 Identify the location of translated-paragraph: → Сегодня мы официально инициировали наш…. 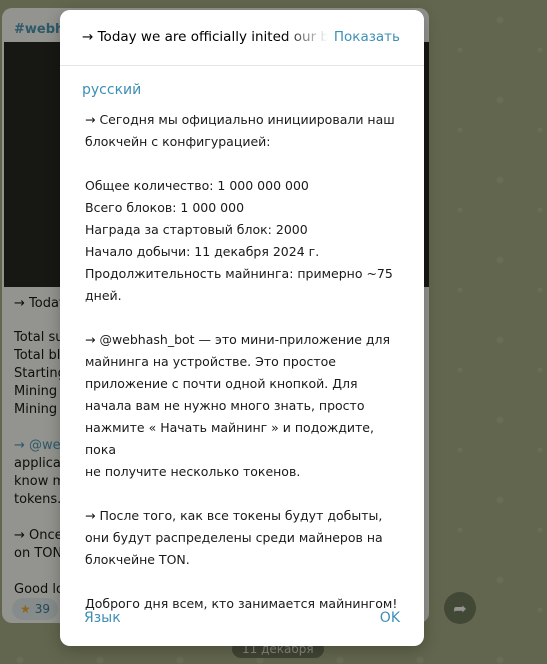
(240, 130).